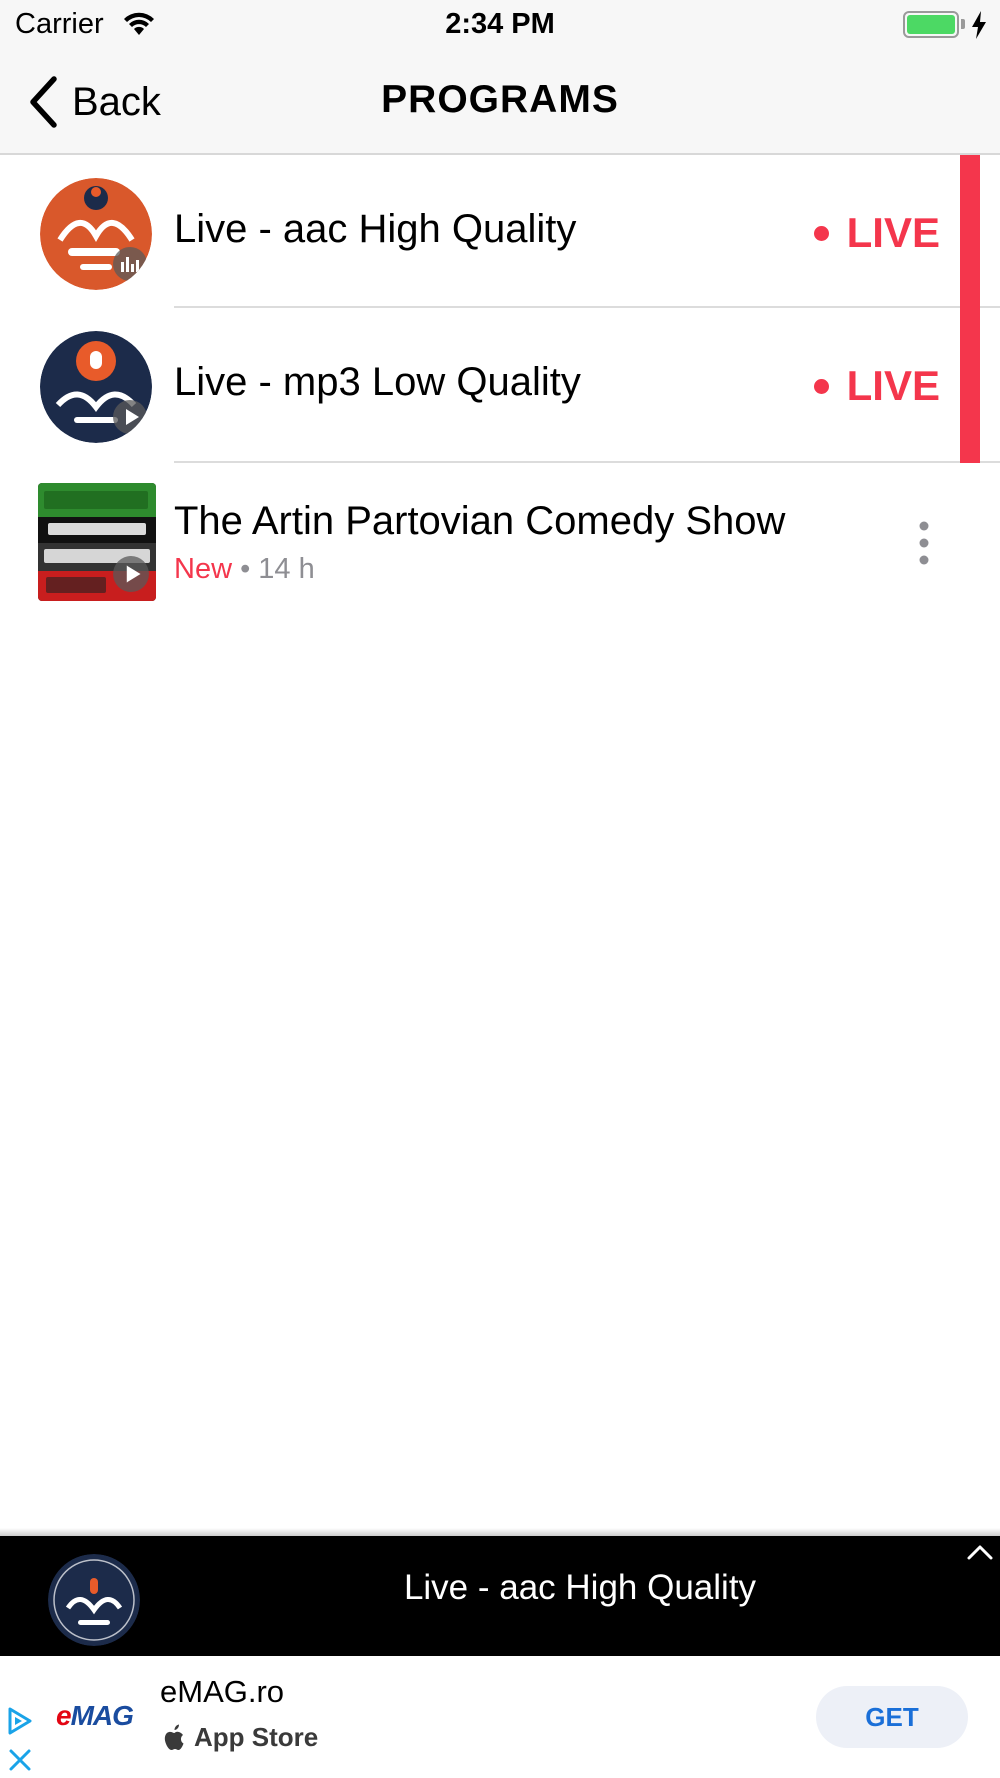 The width and height of the screenshot is (1000, 1778). Describe the element at coordinates (174, 1737) in the screenshot. I see `apple-icon` at that location.